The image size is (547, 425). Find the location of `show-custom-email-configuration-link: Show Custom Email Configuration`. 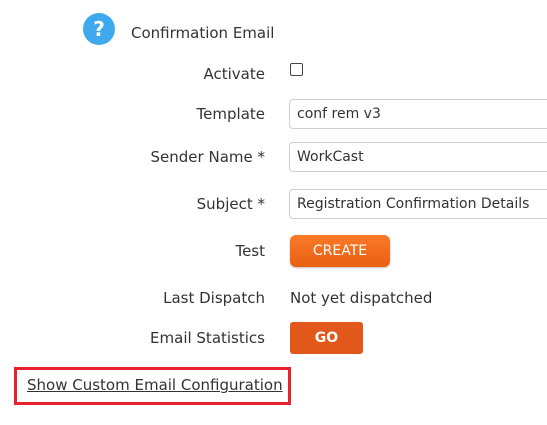

show-custom-email-configuration-link: Show Custom Email Configuration is located at coordinates (155, 385).